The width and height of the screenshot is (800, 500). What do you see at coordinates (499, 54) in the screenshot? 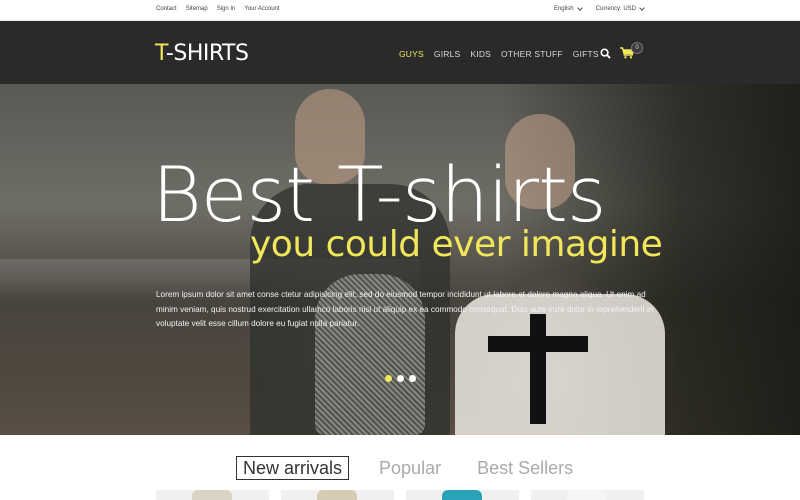
I see `main-nav: GUYS GIRLS KIDS OTHER STUFF GIFTS` at bounding box center [499, 54].